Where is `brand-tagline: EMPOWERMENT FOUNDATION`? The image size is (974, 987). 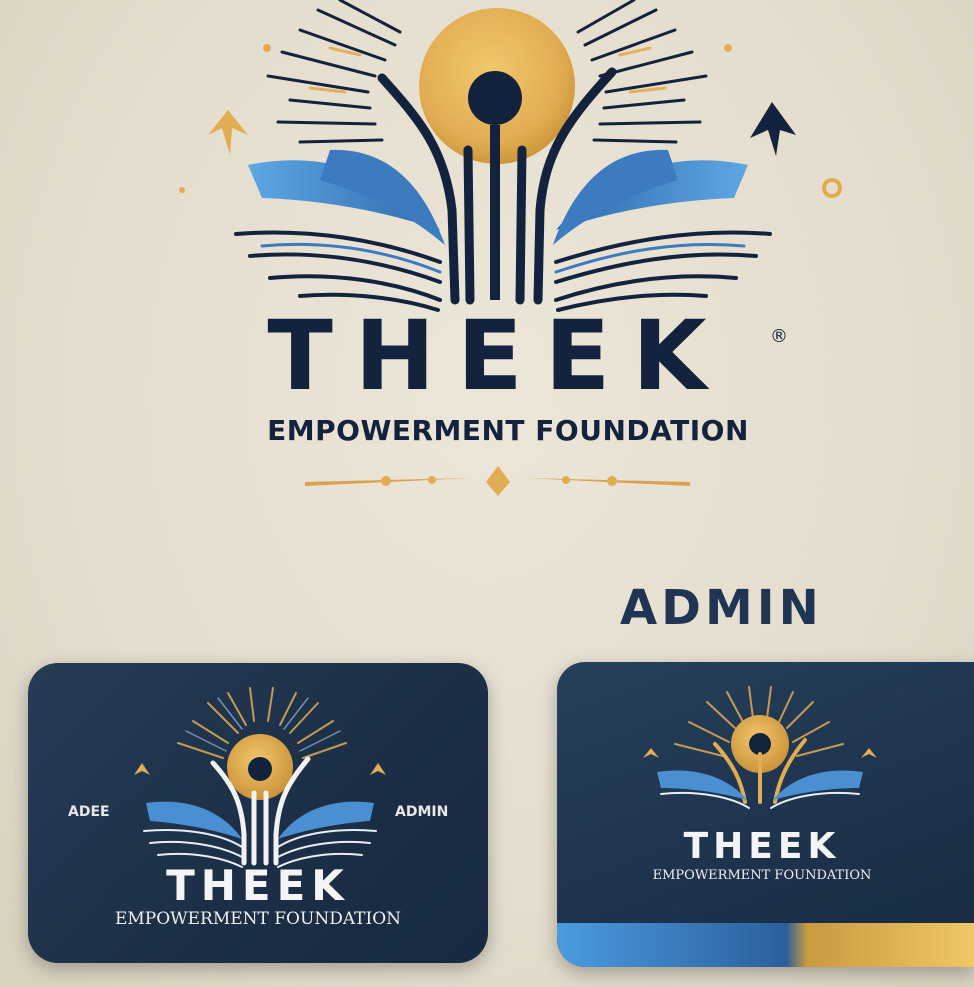 brand-tagline: EMPOWERMENT FOUNDATION is located at coordinates (508, 430).